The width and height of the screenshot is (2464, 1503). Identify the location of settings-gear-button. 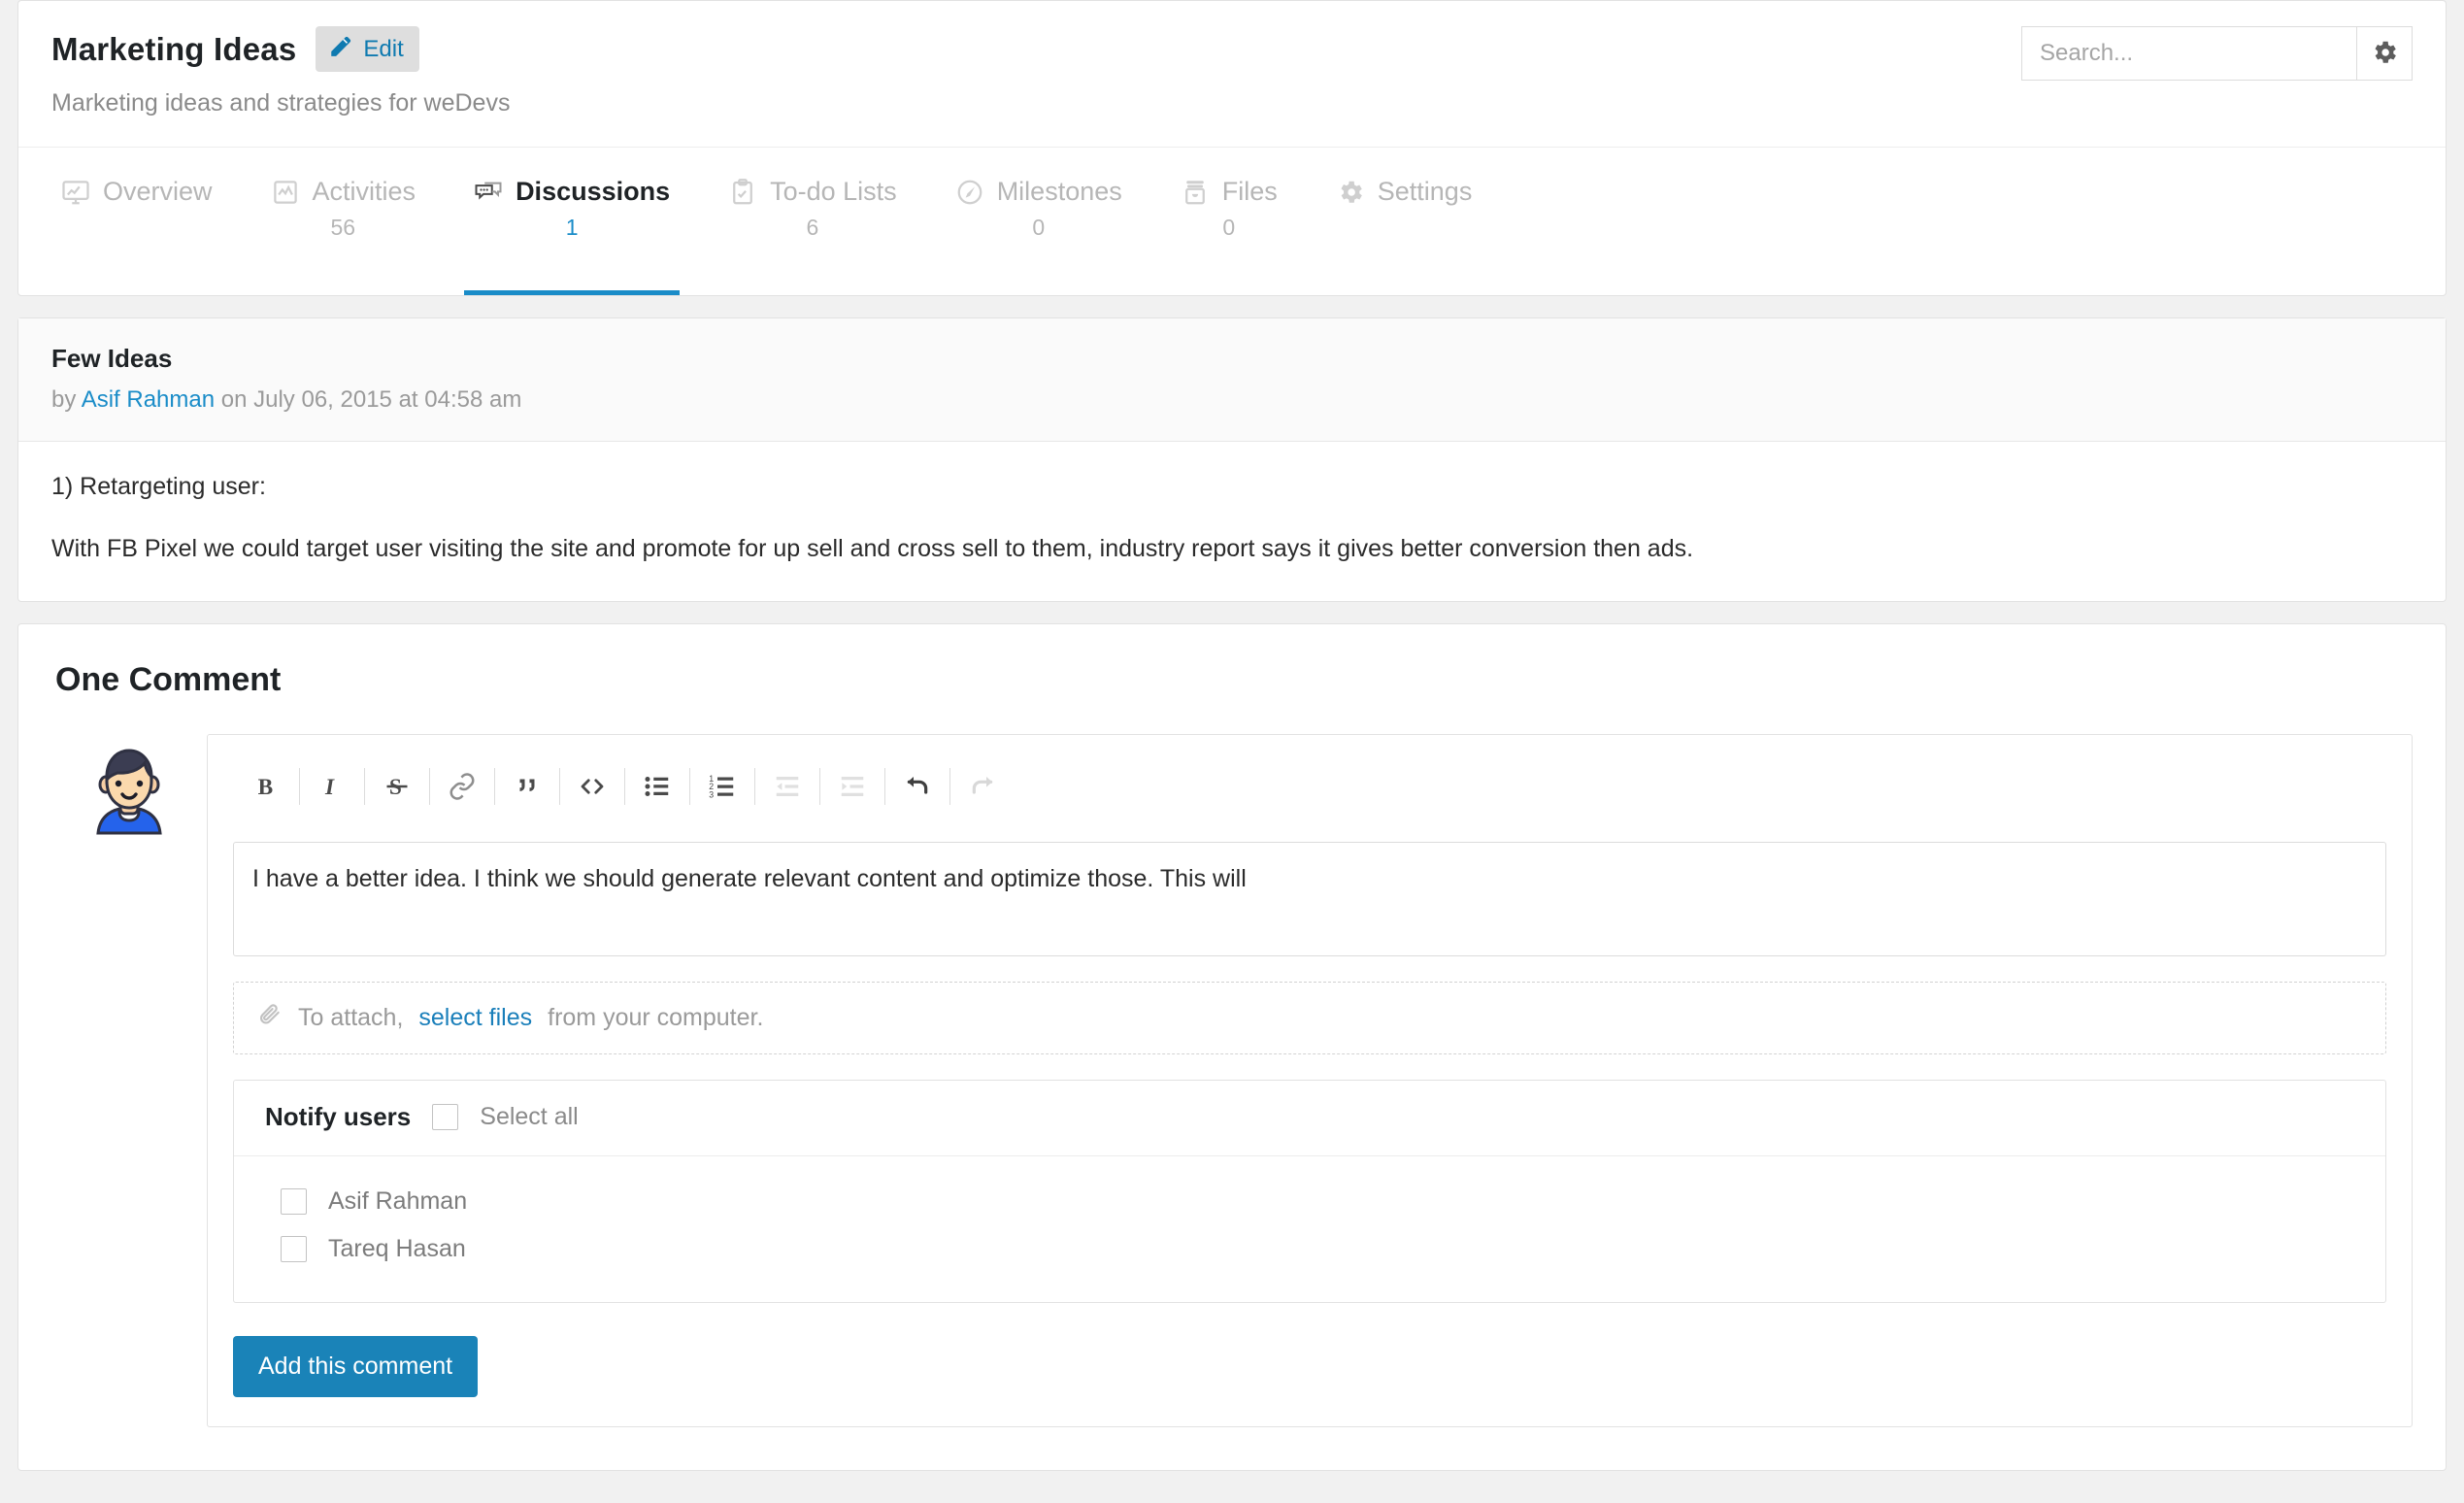
(2384, 53).